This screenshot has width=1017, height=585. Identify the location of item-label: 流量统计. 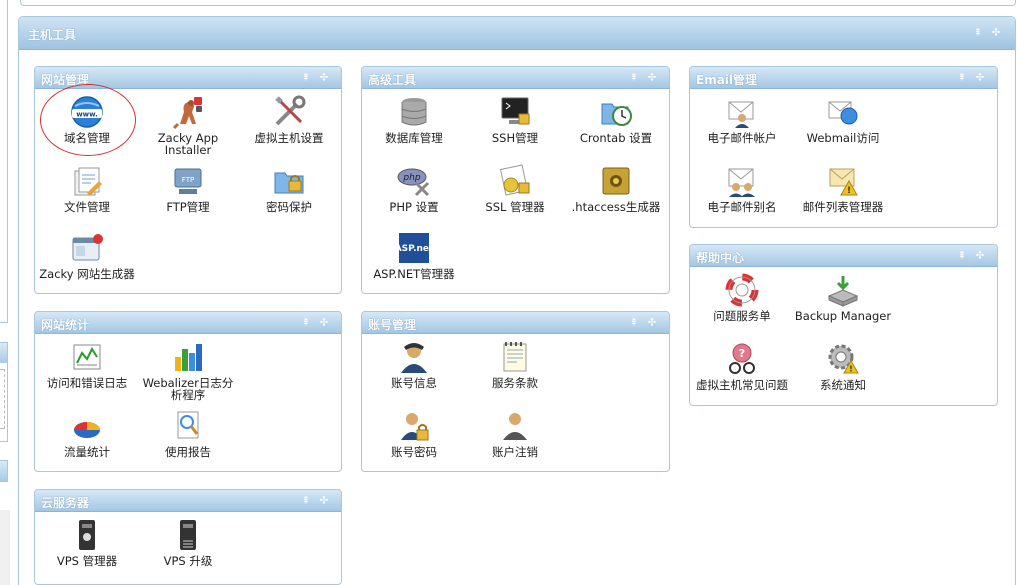
(87, 452).